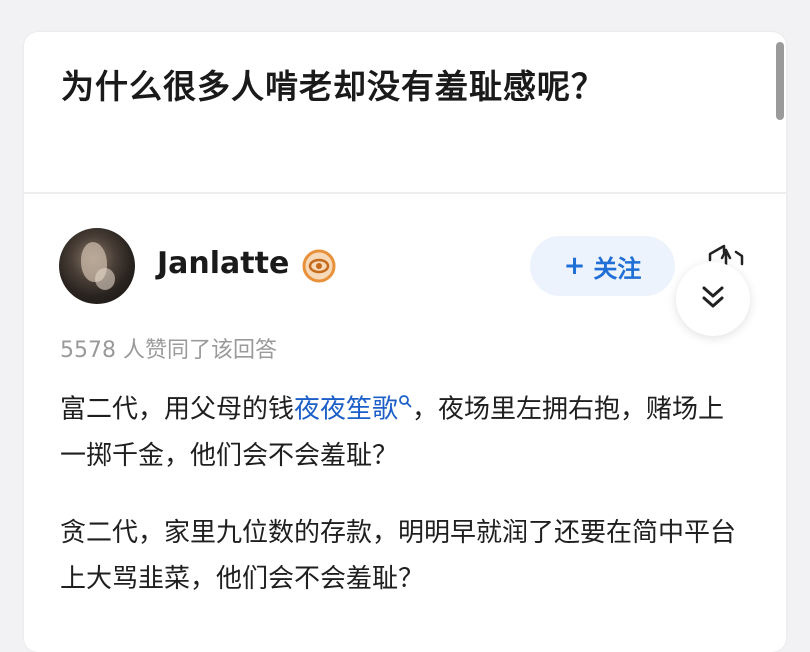 The height and width of the screenshot is (652, 810). Describe the element at coordinates (398, 556) in the screenshot. I see `paragraph-text: 贪二代，家里九位数的存款，明明早就润了还要在简中平台上大骂韭菜，他们会不会羞耻？` at that location.